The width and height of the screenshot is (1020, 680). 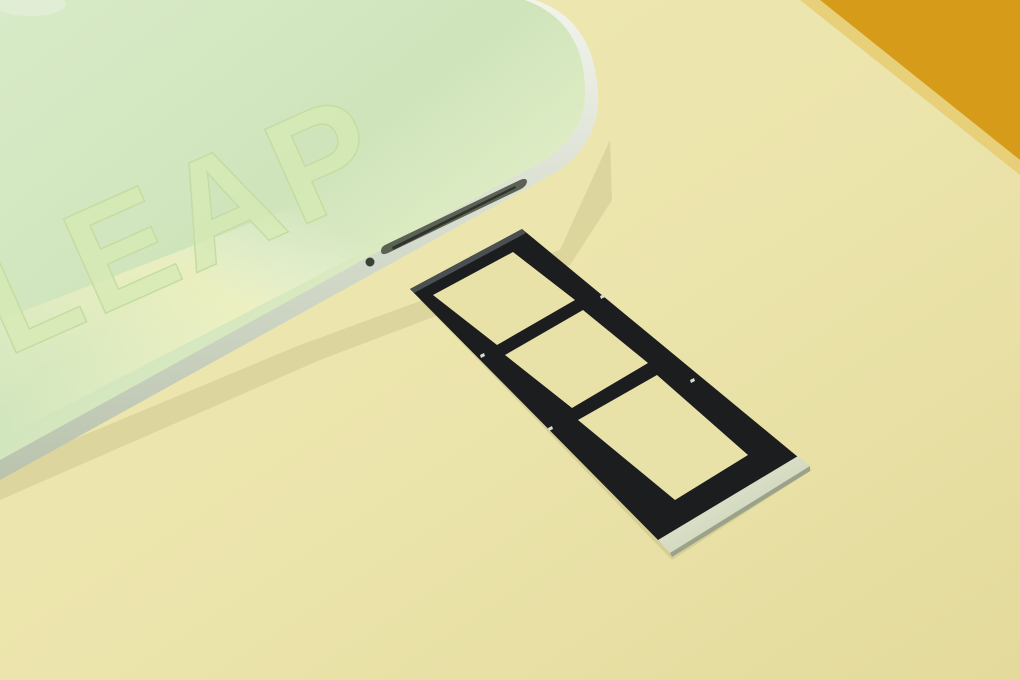 I want to click on sim-eject-pinhole, so click(x=370, y=262).